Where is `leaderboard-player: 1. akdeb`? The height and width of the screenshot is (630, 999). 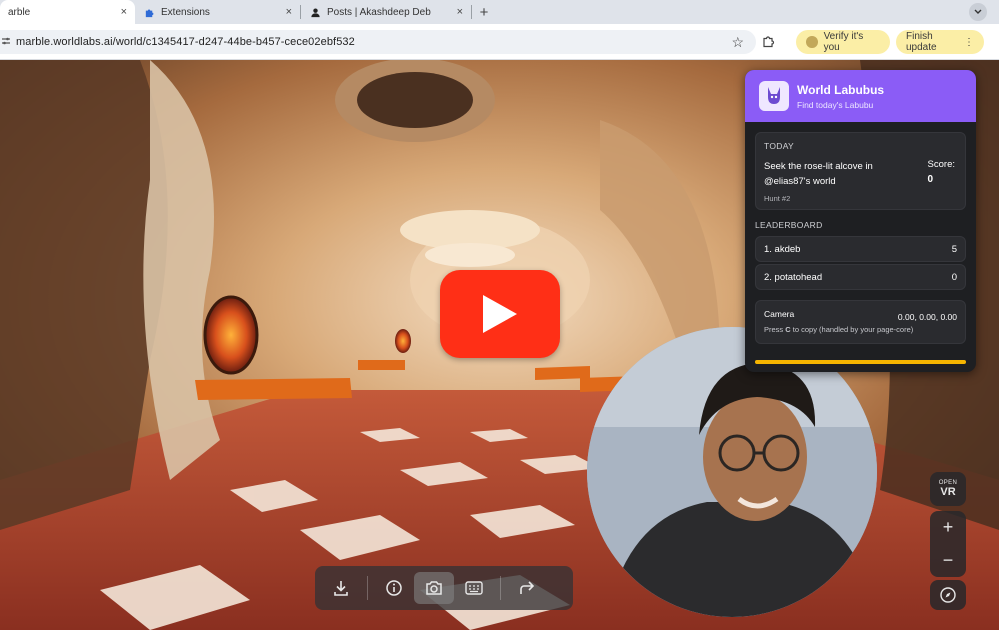
leaderboard-player: 1. akdeb is located at coordinates (782, 249).